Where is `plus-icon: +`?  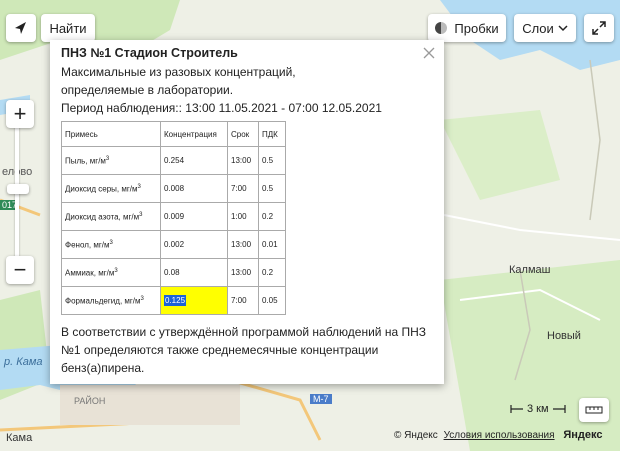 plus-icon: + is located at coordinates (20, 113).